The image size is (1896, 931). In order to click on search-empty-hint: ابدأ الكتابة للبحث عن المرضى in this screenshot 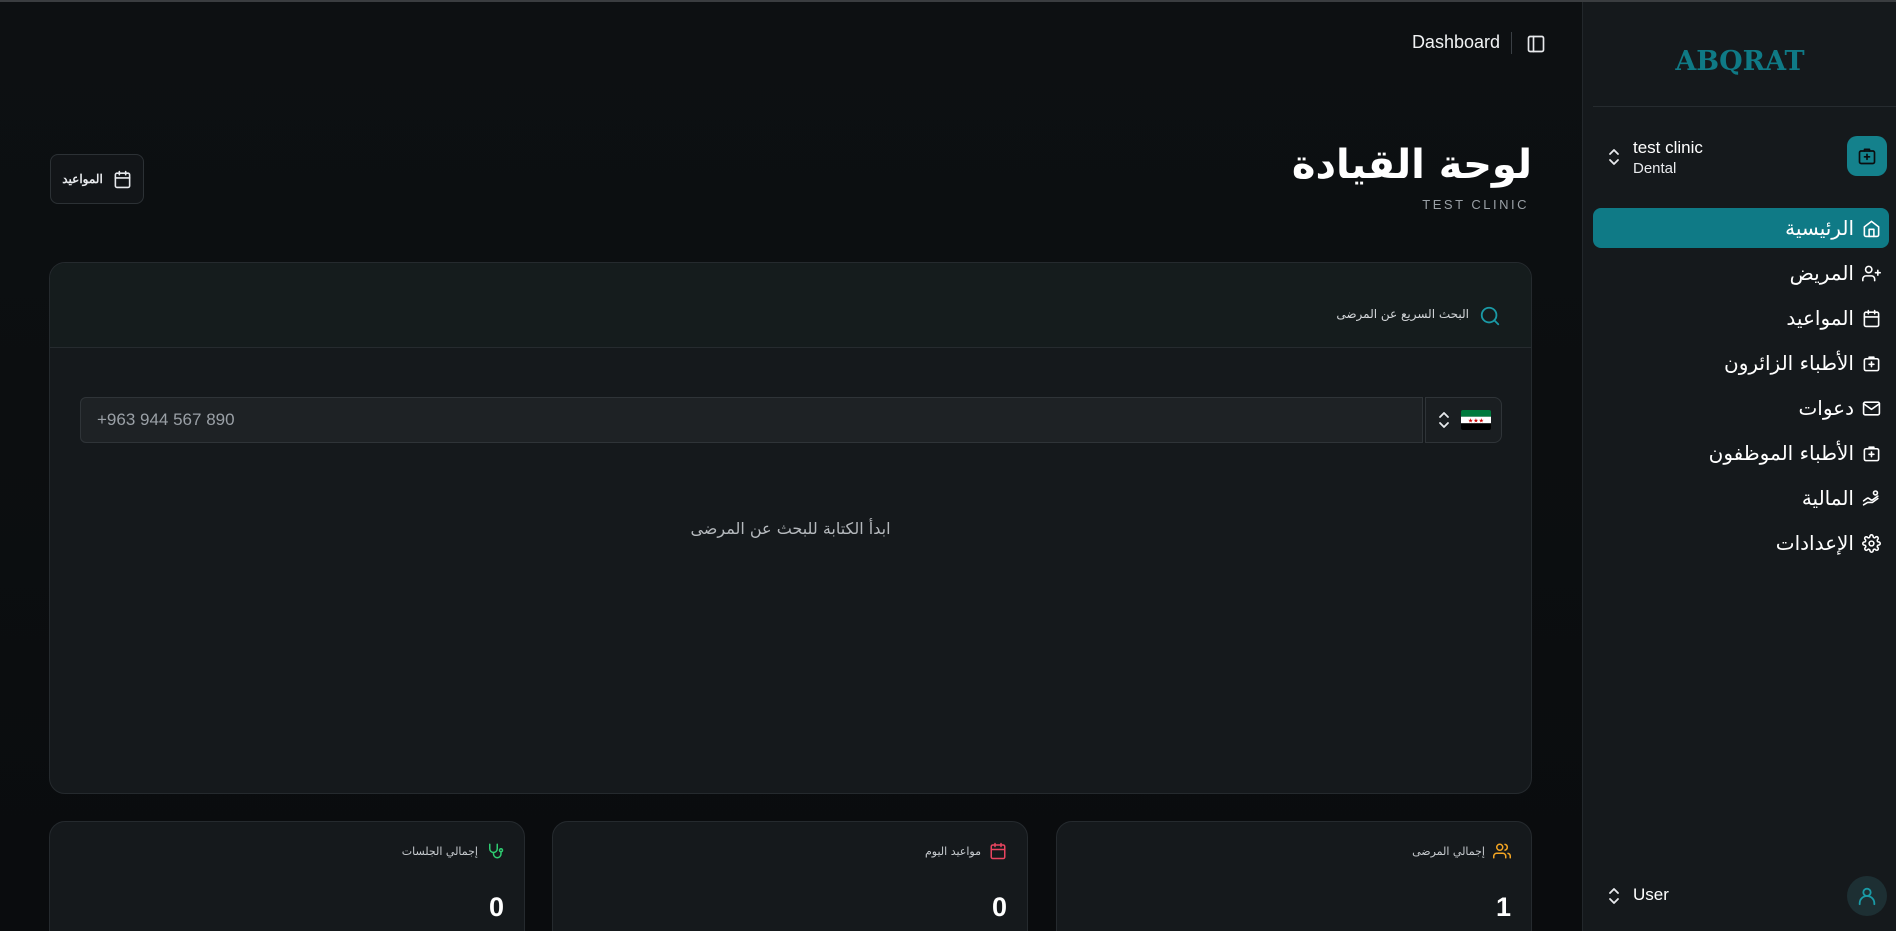, I will do `click(790, 528)`.